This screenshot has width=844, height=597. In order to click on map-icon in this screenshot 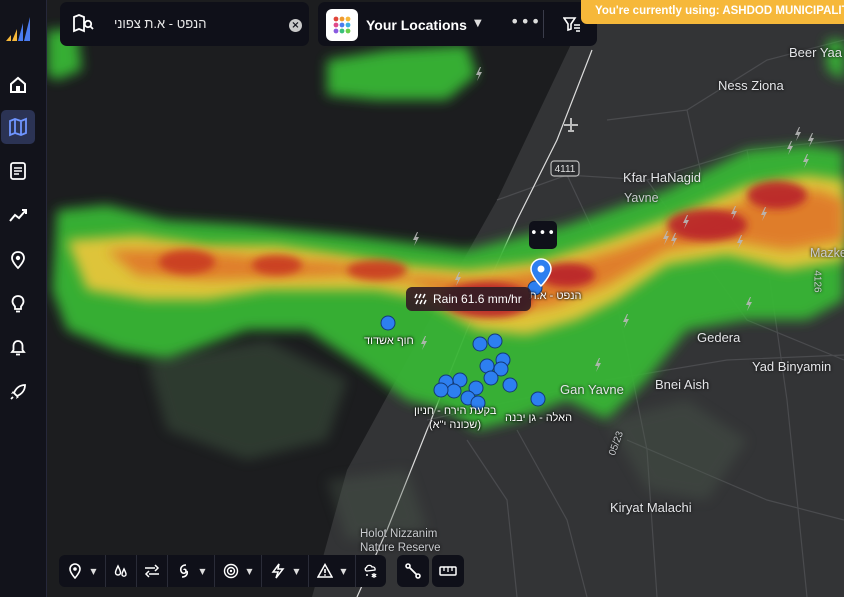, I will do `click(18, 127)`.